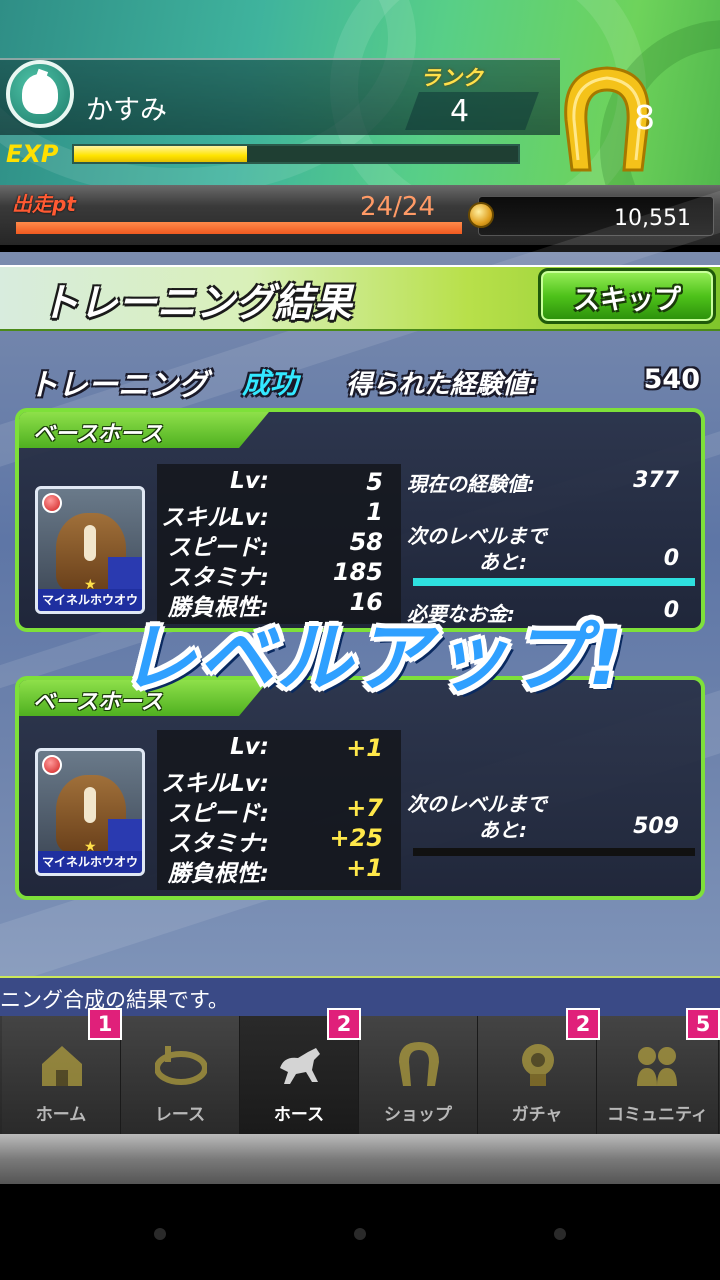 Image resolution: width=720 pixels, height=1280 pixels. What do you see at coordinates (451, 78) in the screenshot?
I see `rank-label: ランク` at bounding box center [451, 78].